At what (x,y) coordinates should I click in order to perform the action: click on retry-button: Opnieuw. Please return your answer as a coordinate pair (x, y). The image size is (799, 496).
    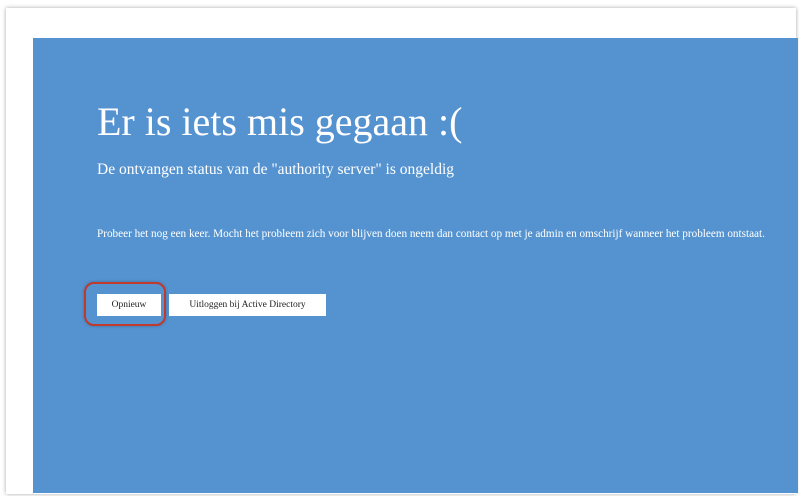
    Looking at the image, I should click on (129, 305).